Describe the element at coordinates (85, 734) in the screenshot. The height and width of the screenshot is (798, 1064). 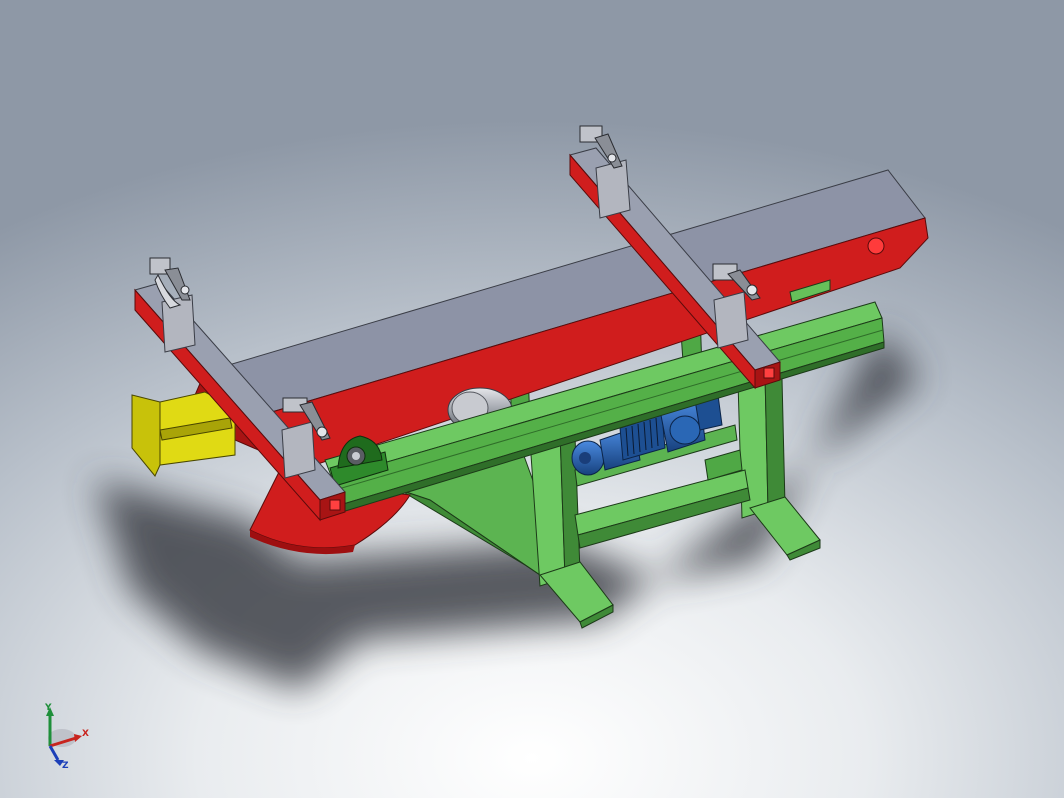
I see `x-axis-label: X` at that location.